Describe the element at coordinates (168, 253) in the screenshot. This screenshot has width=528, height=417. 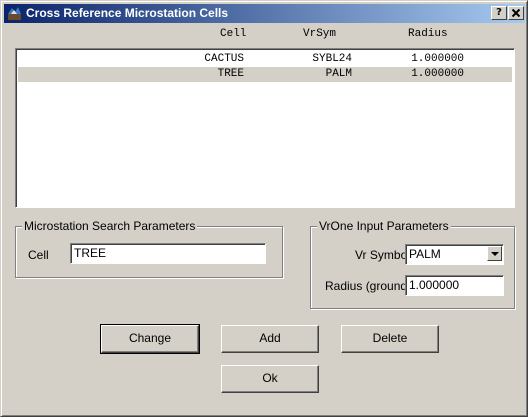
I see `cell-input: TREE` at that location.